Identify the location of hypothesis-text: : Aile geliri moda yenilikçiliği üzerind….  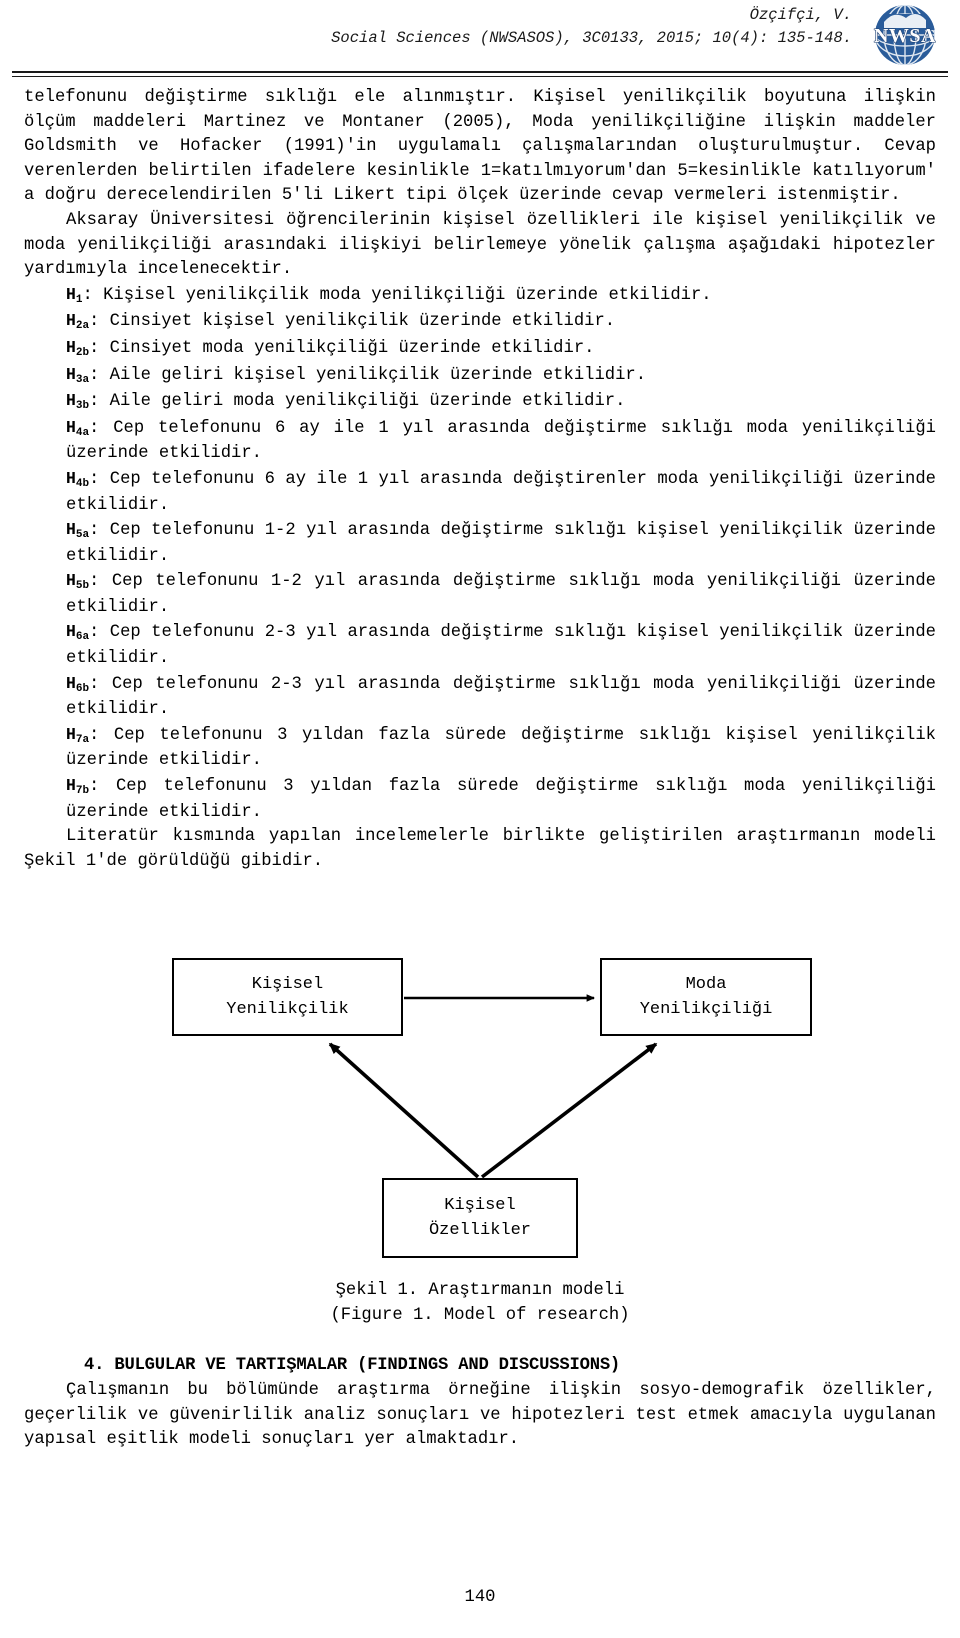
(357, 402).